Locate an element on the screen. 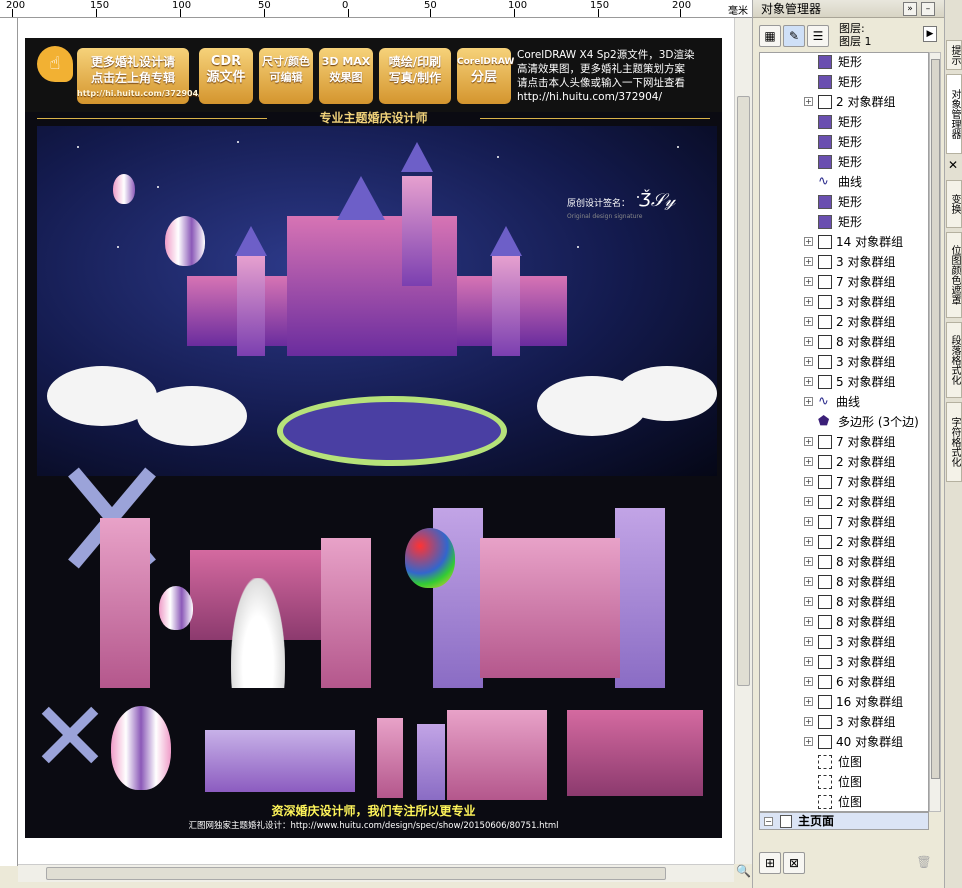 The image size is (962, 888). canvas-vertical-scrollbar is located at coordinates (743, 441).